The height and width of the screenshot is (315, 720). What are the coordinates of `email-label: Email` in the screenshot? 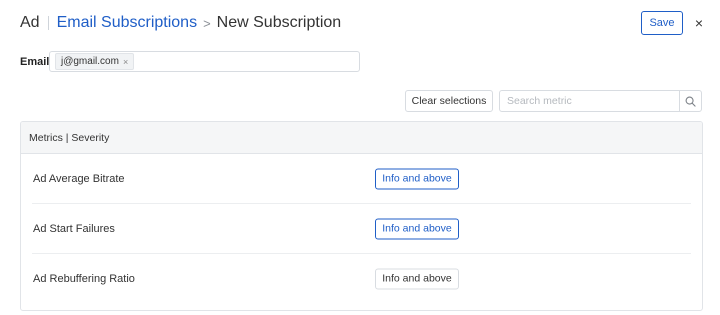 It's located at (35, 62).